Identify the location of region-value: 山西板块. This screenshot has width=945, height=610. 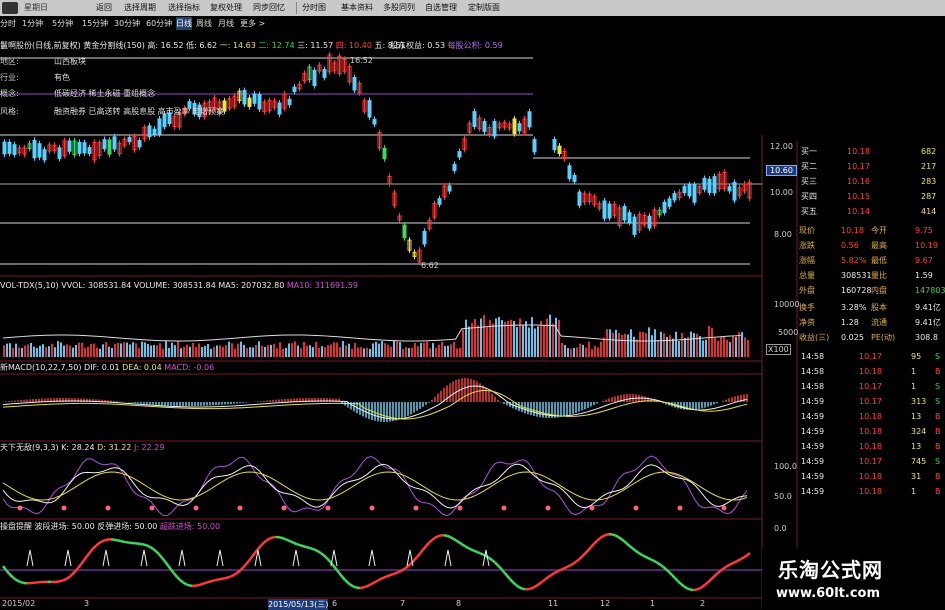
(70, 61).